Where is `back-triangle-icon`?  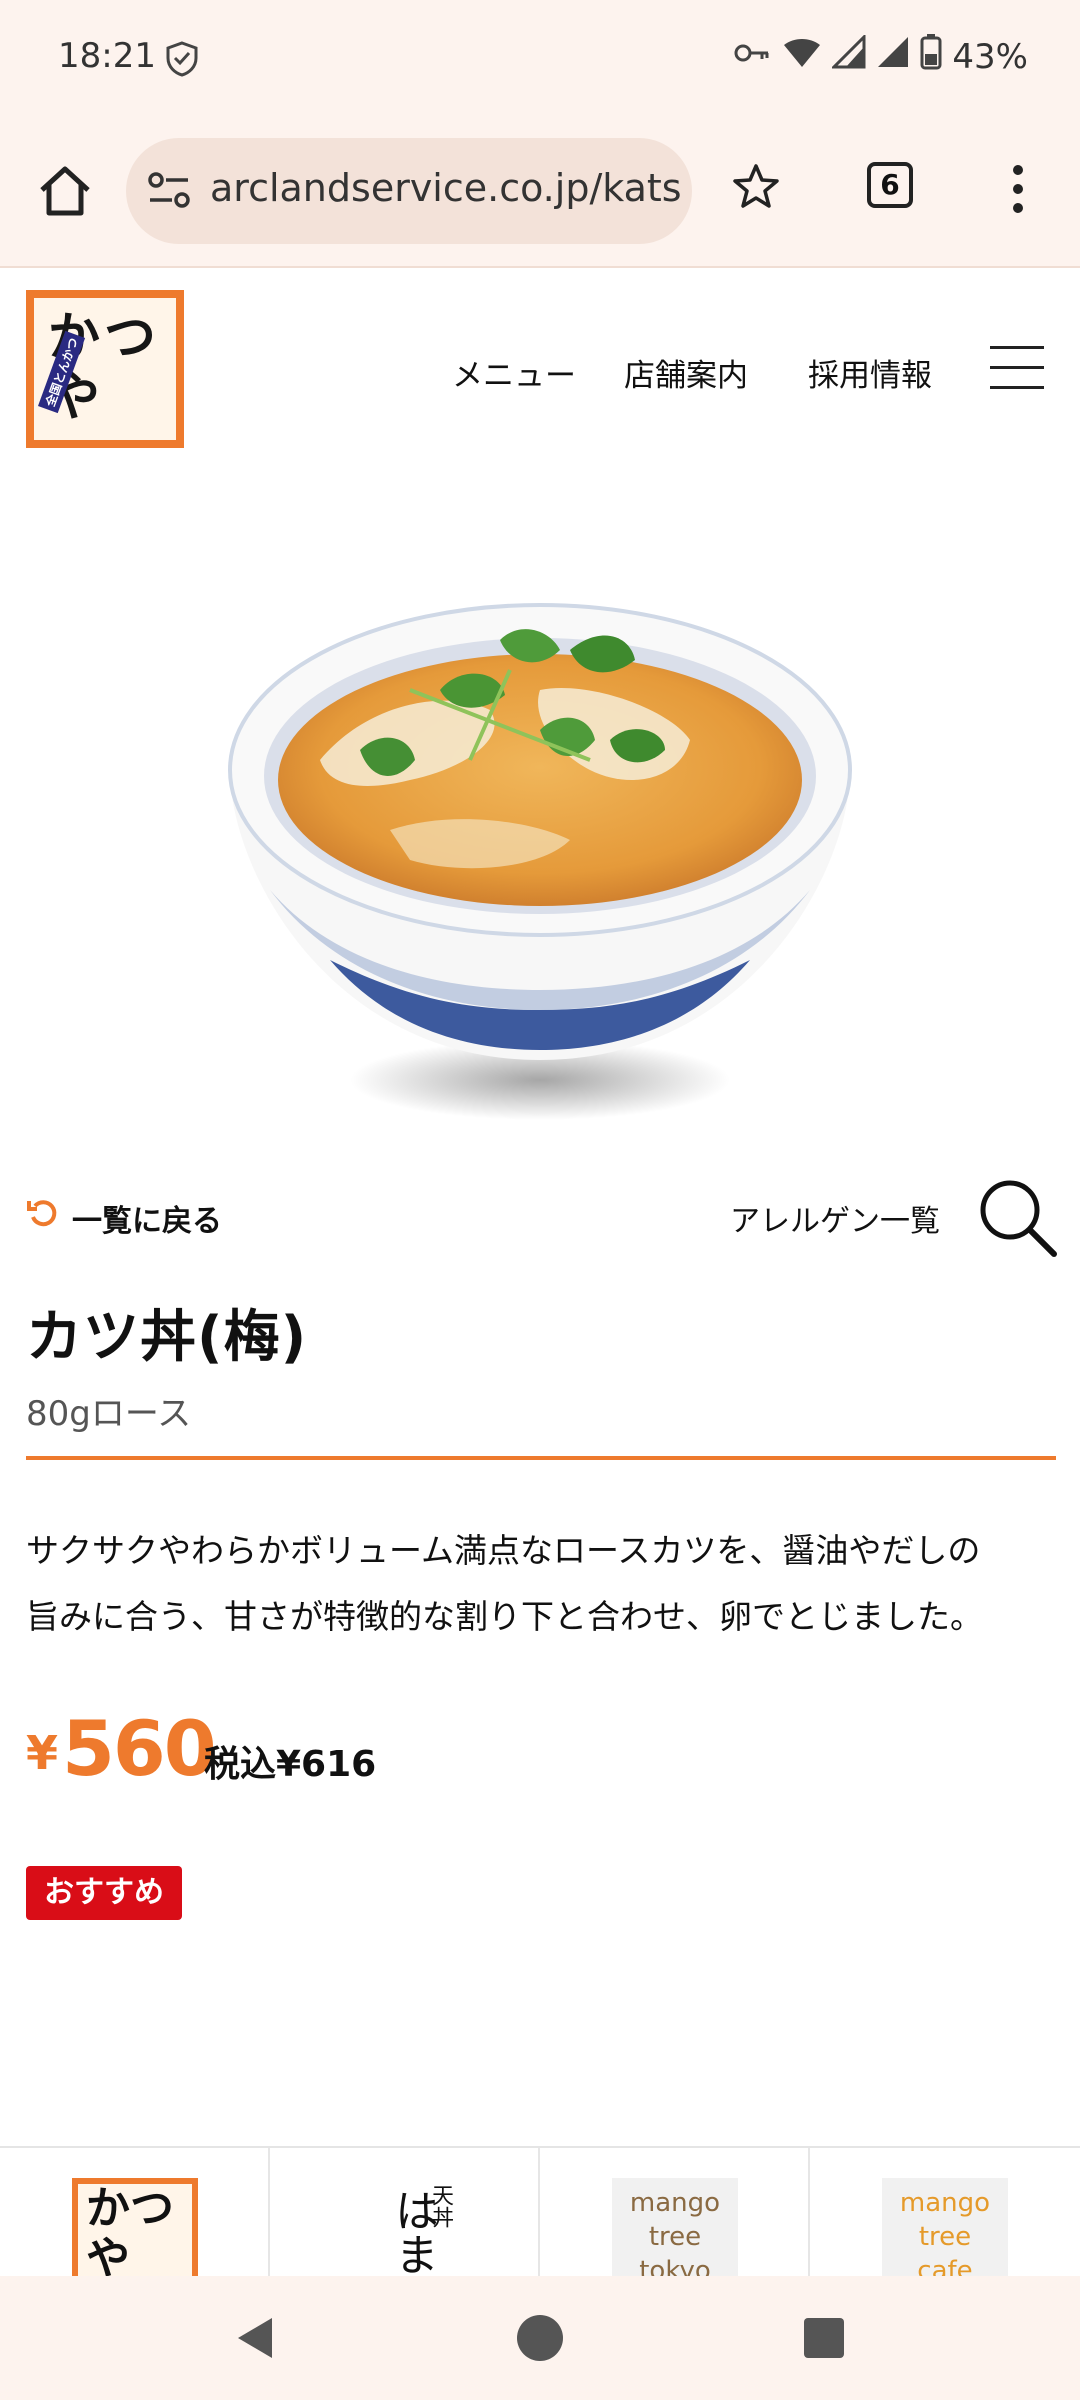 back-triangle-icon is located at coordinates (255, 2340).